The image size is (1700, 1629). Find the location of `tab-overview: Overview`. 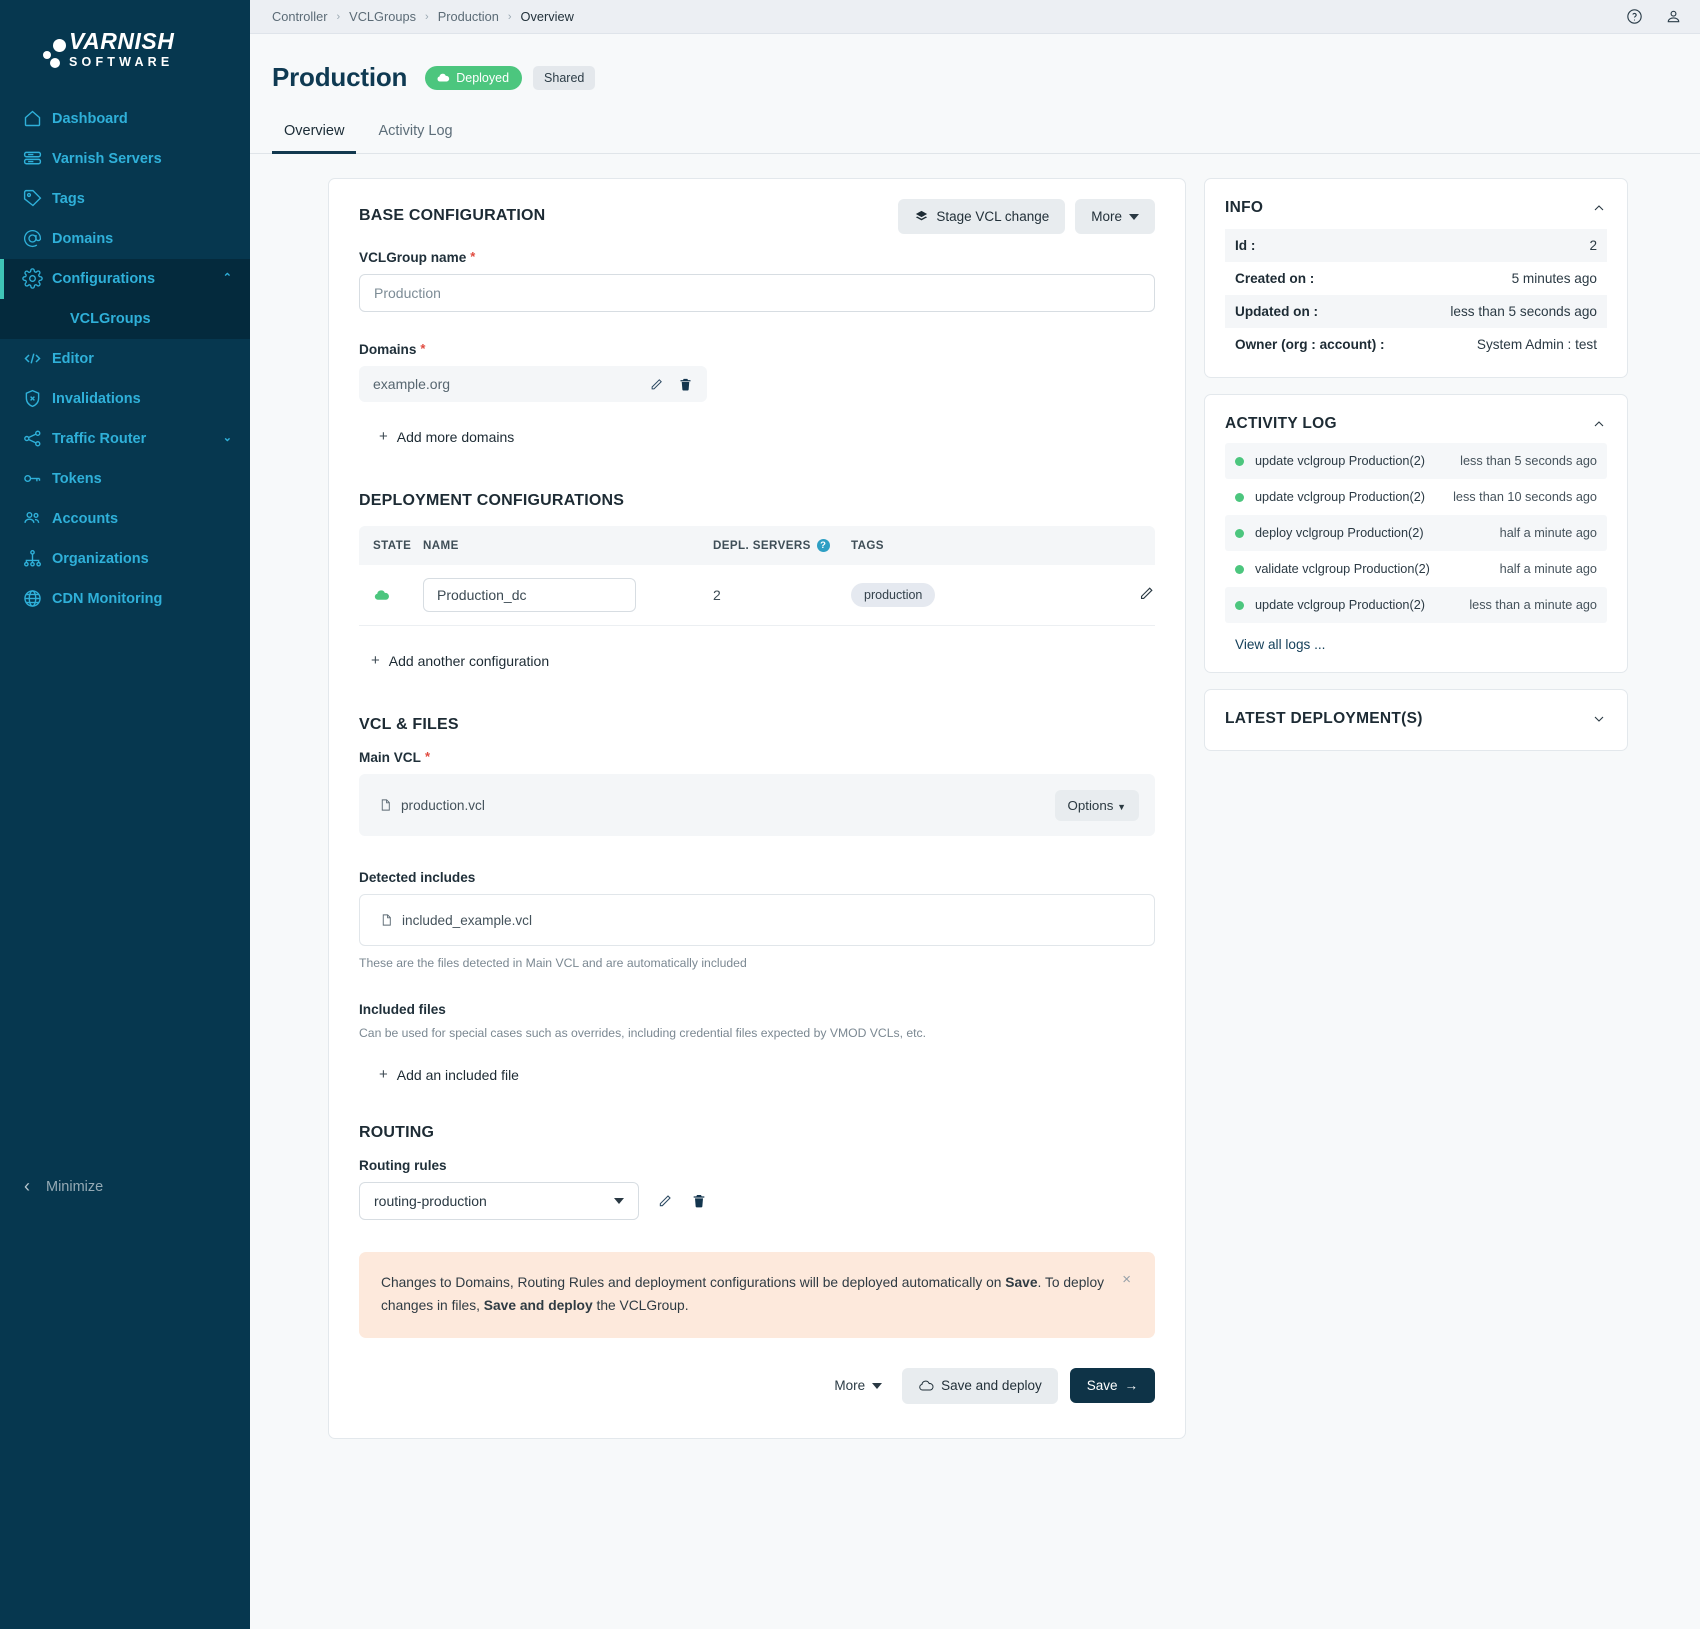

tab-overview: Overview is located at coordinates (314, 134).